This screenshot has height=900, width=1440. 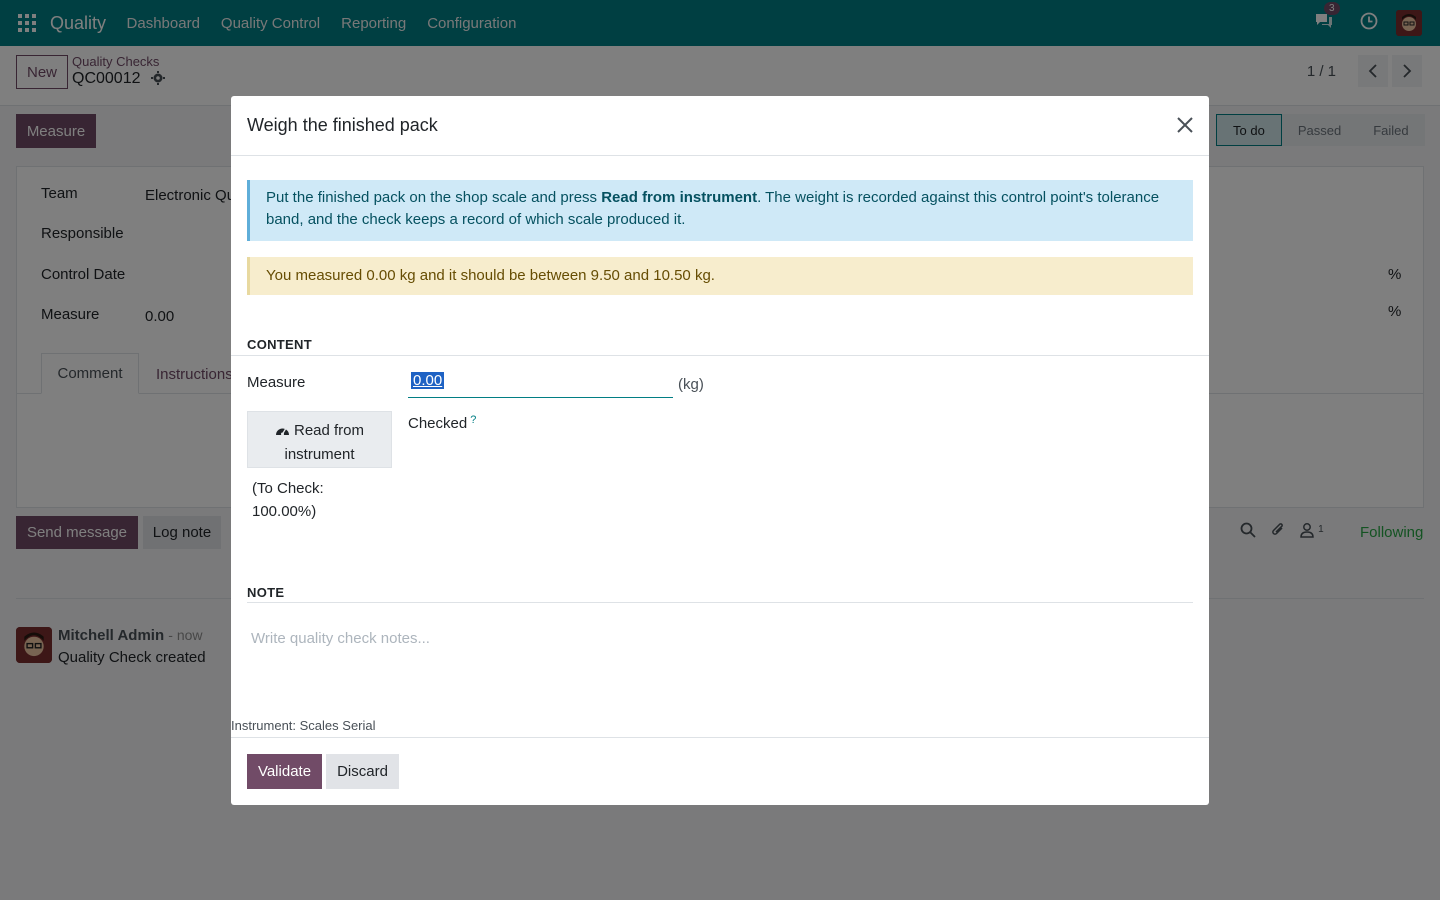 What do you see at coordinates (342, 125) in the screenshot?
I see `dialog-title: Weigh the finished pack` at bounding box center [342, 125].